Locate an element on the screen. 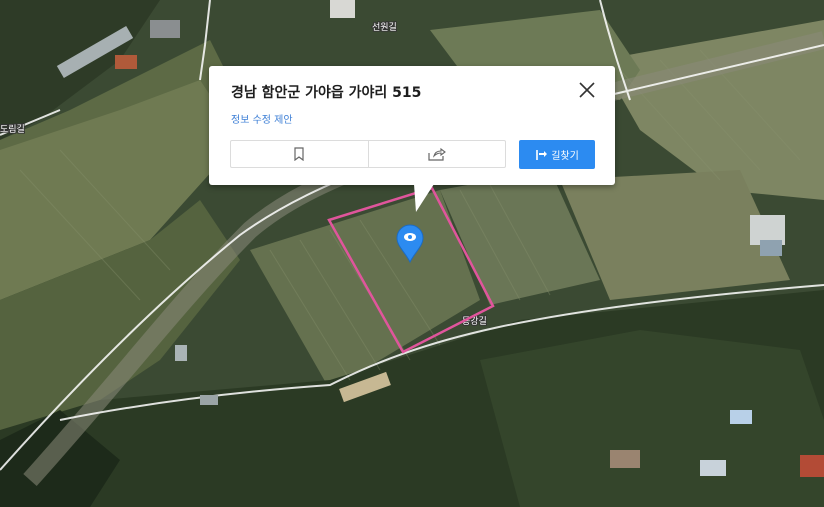 This screenshot has width=824, height=507. route-label: 길찾기 is located at coordinates (565, 156).